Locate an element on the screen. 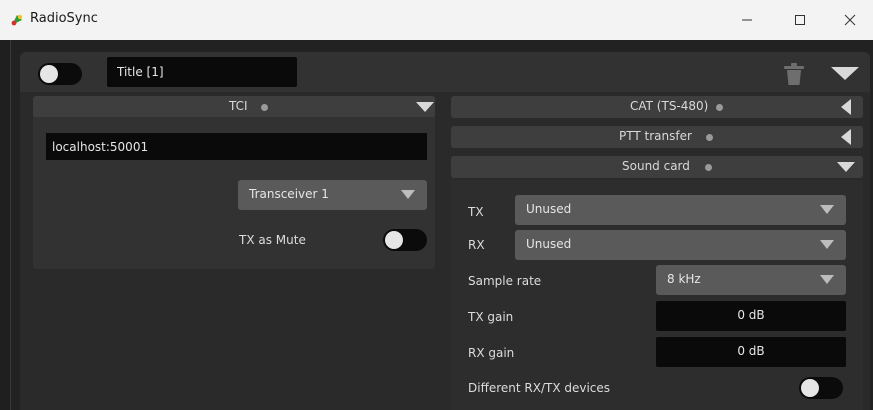 The width and height of the screenshot is (873, 410). window-title: RadioSync is located at coordinates (64, 18).